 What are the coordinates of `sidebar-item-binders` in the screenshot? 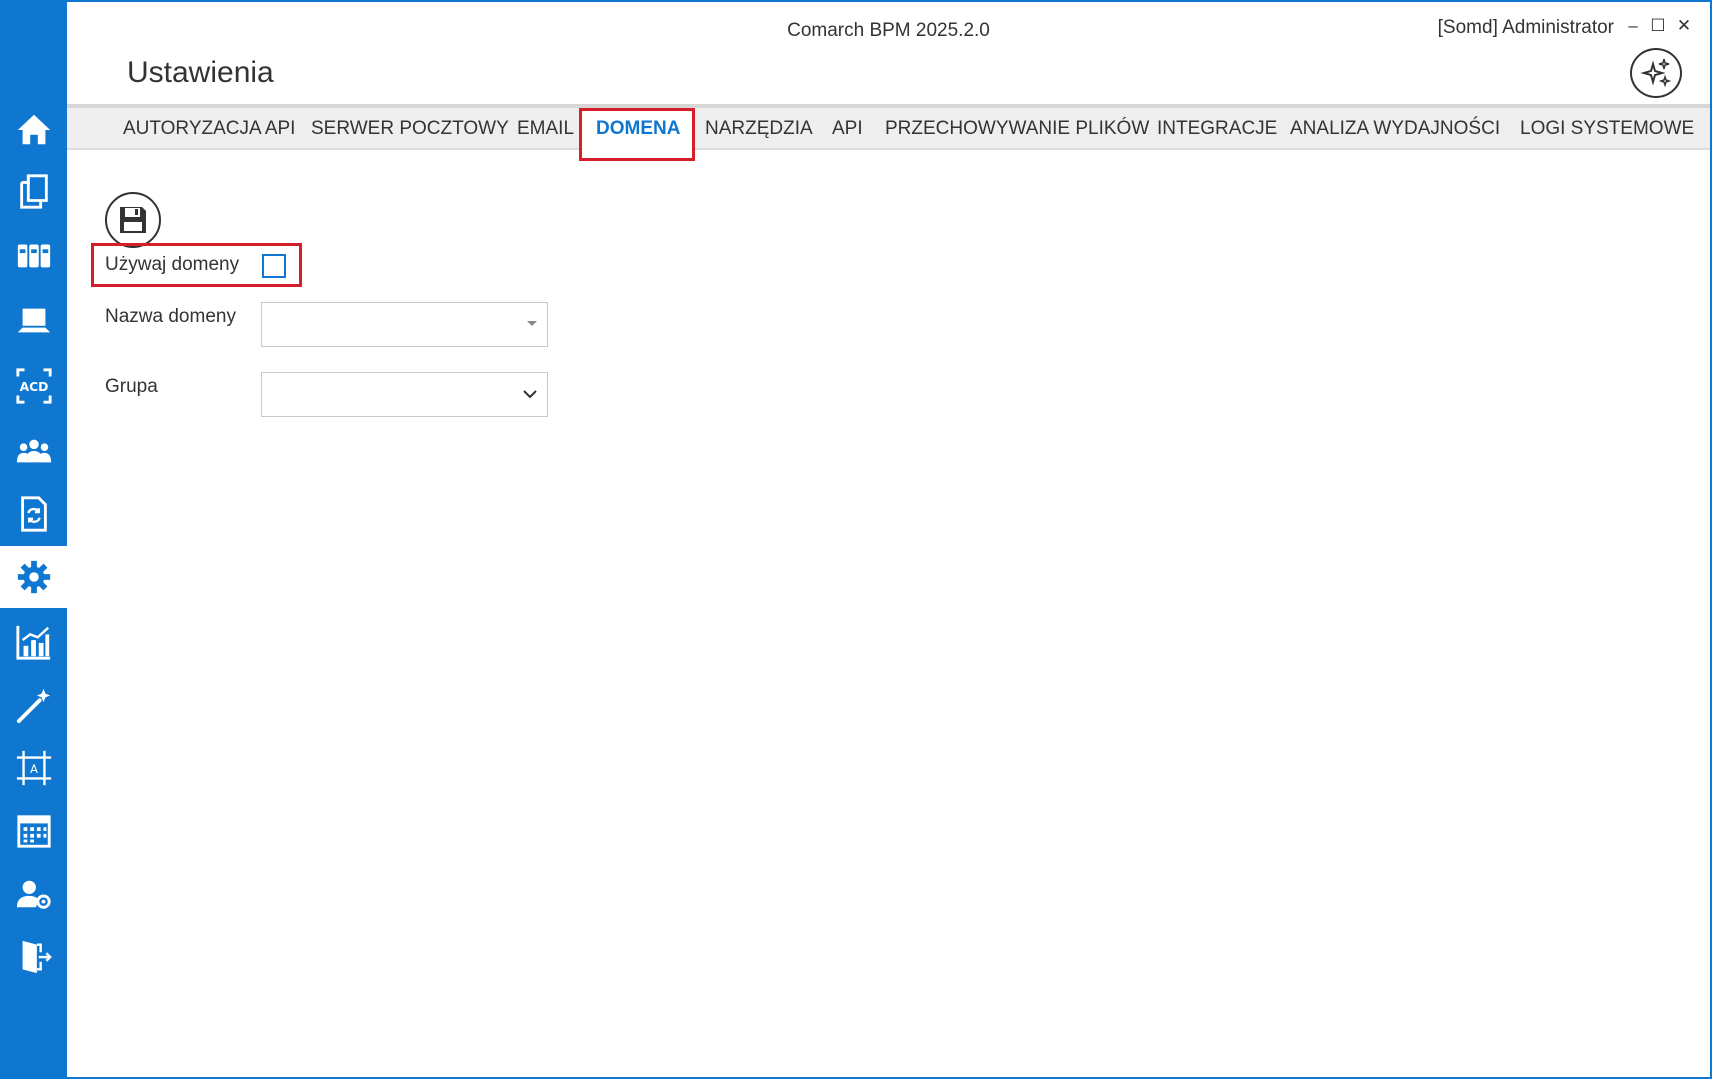 It's located at (33, 255).